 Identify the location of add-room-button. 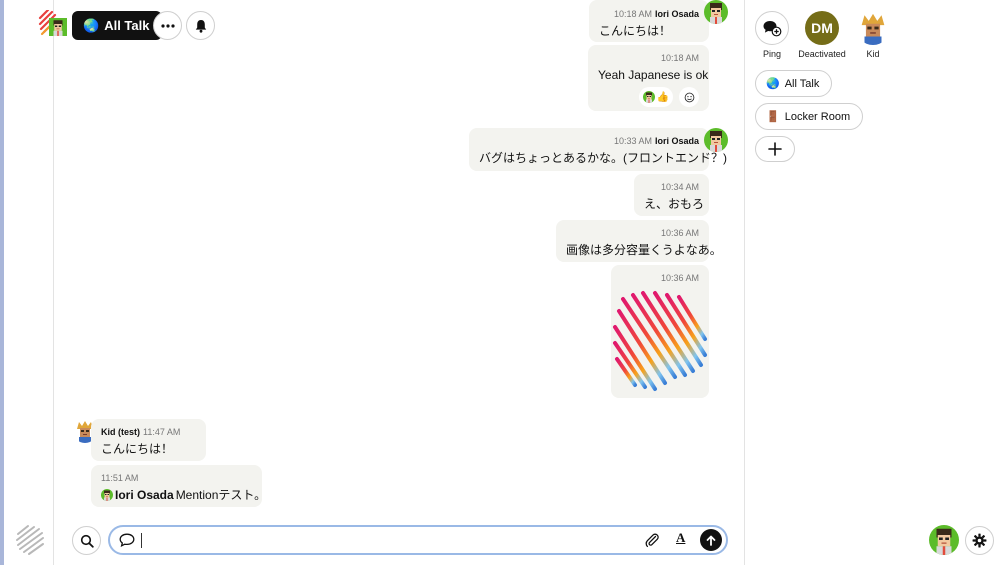
(775, 149).